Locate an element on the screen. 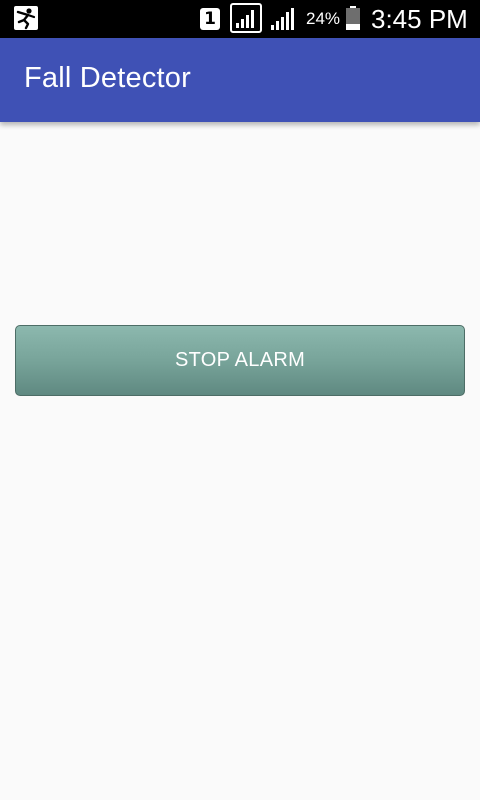  signal-strength-boxed-icon is located at coordinates (246, 18).